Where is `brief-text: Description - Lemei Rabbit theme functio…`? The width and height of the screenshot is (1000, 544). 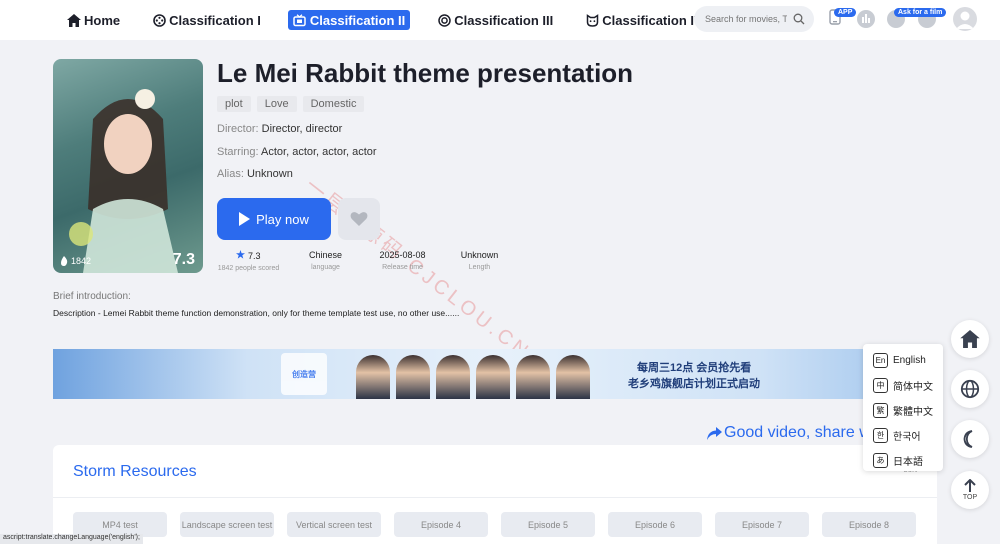 brief-text: Description - Lemei Rabbit theme functio… is located at coordinates (256, 313).